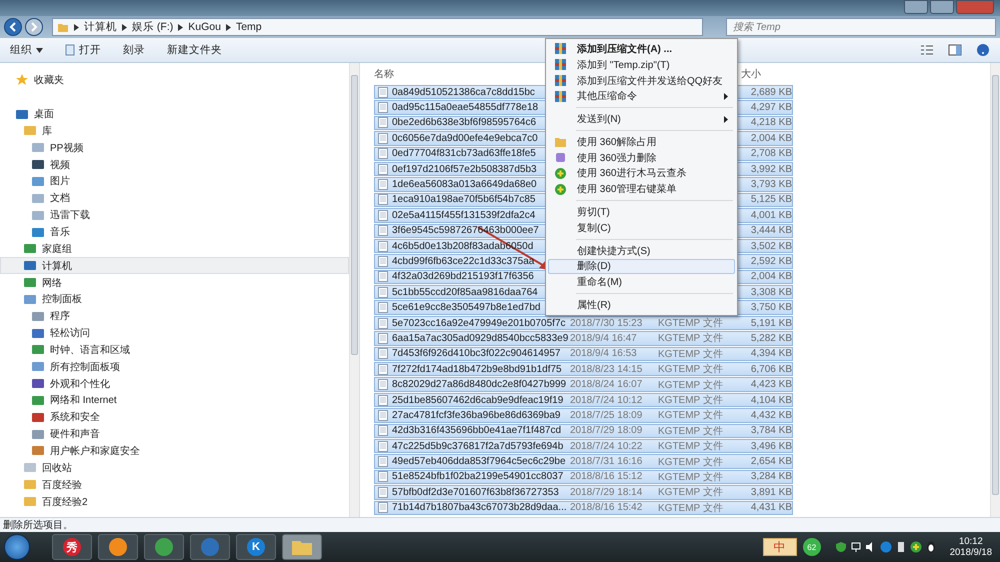 The image size is (1000, 562). I want to click on file-date: 2018/8/23 14:15, so click(606, 369).